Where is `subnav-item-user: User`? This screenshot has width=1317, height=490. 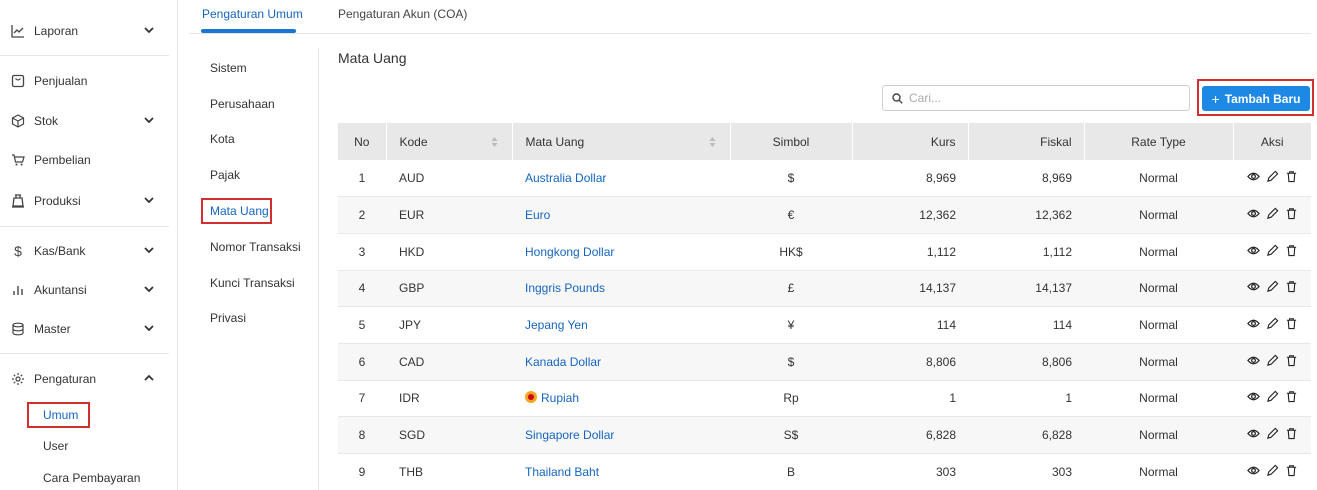
subnav-item-user: User is located at coordinates (55, 446).